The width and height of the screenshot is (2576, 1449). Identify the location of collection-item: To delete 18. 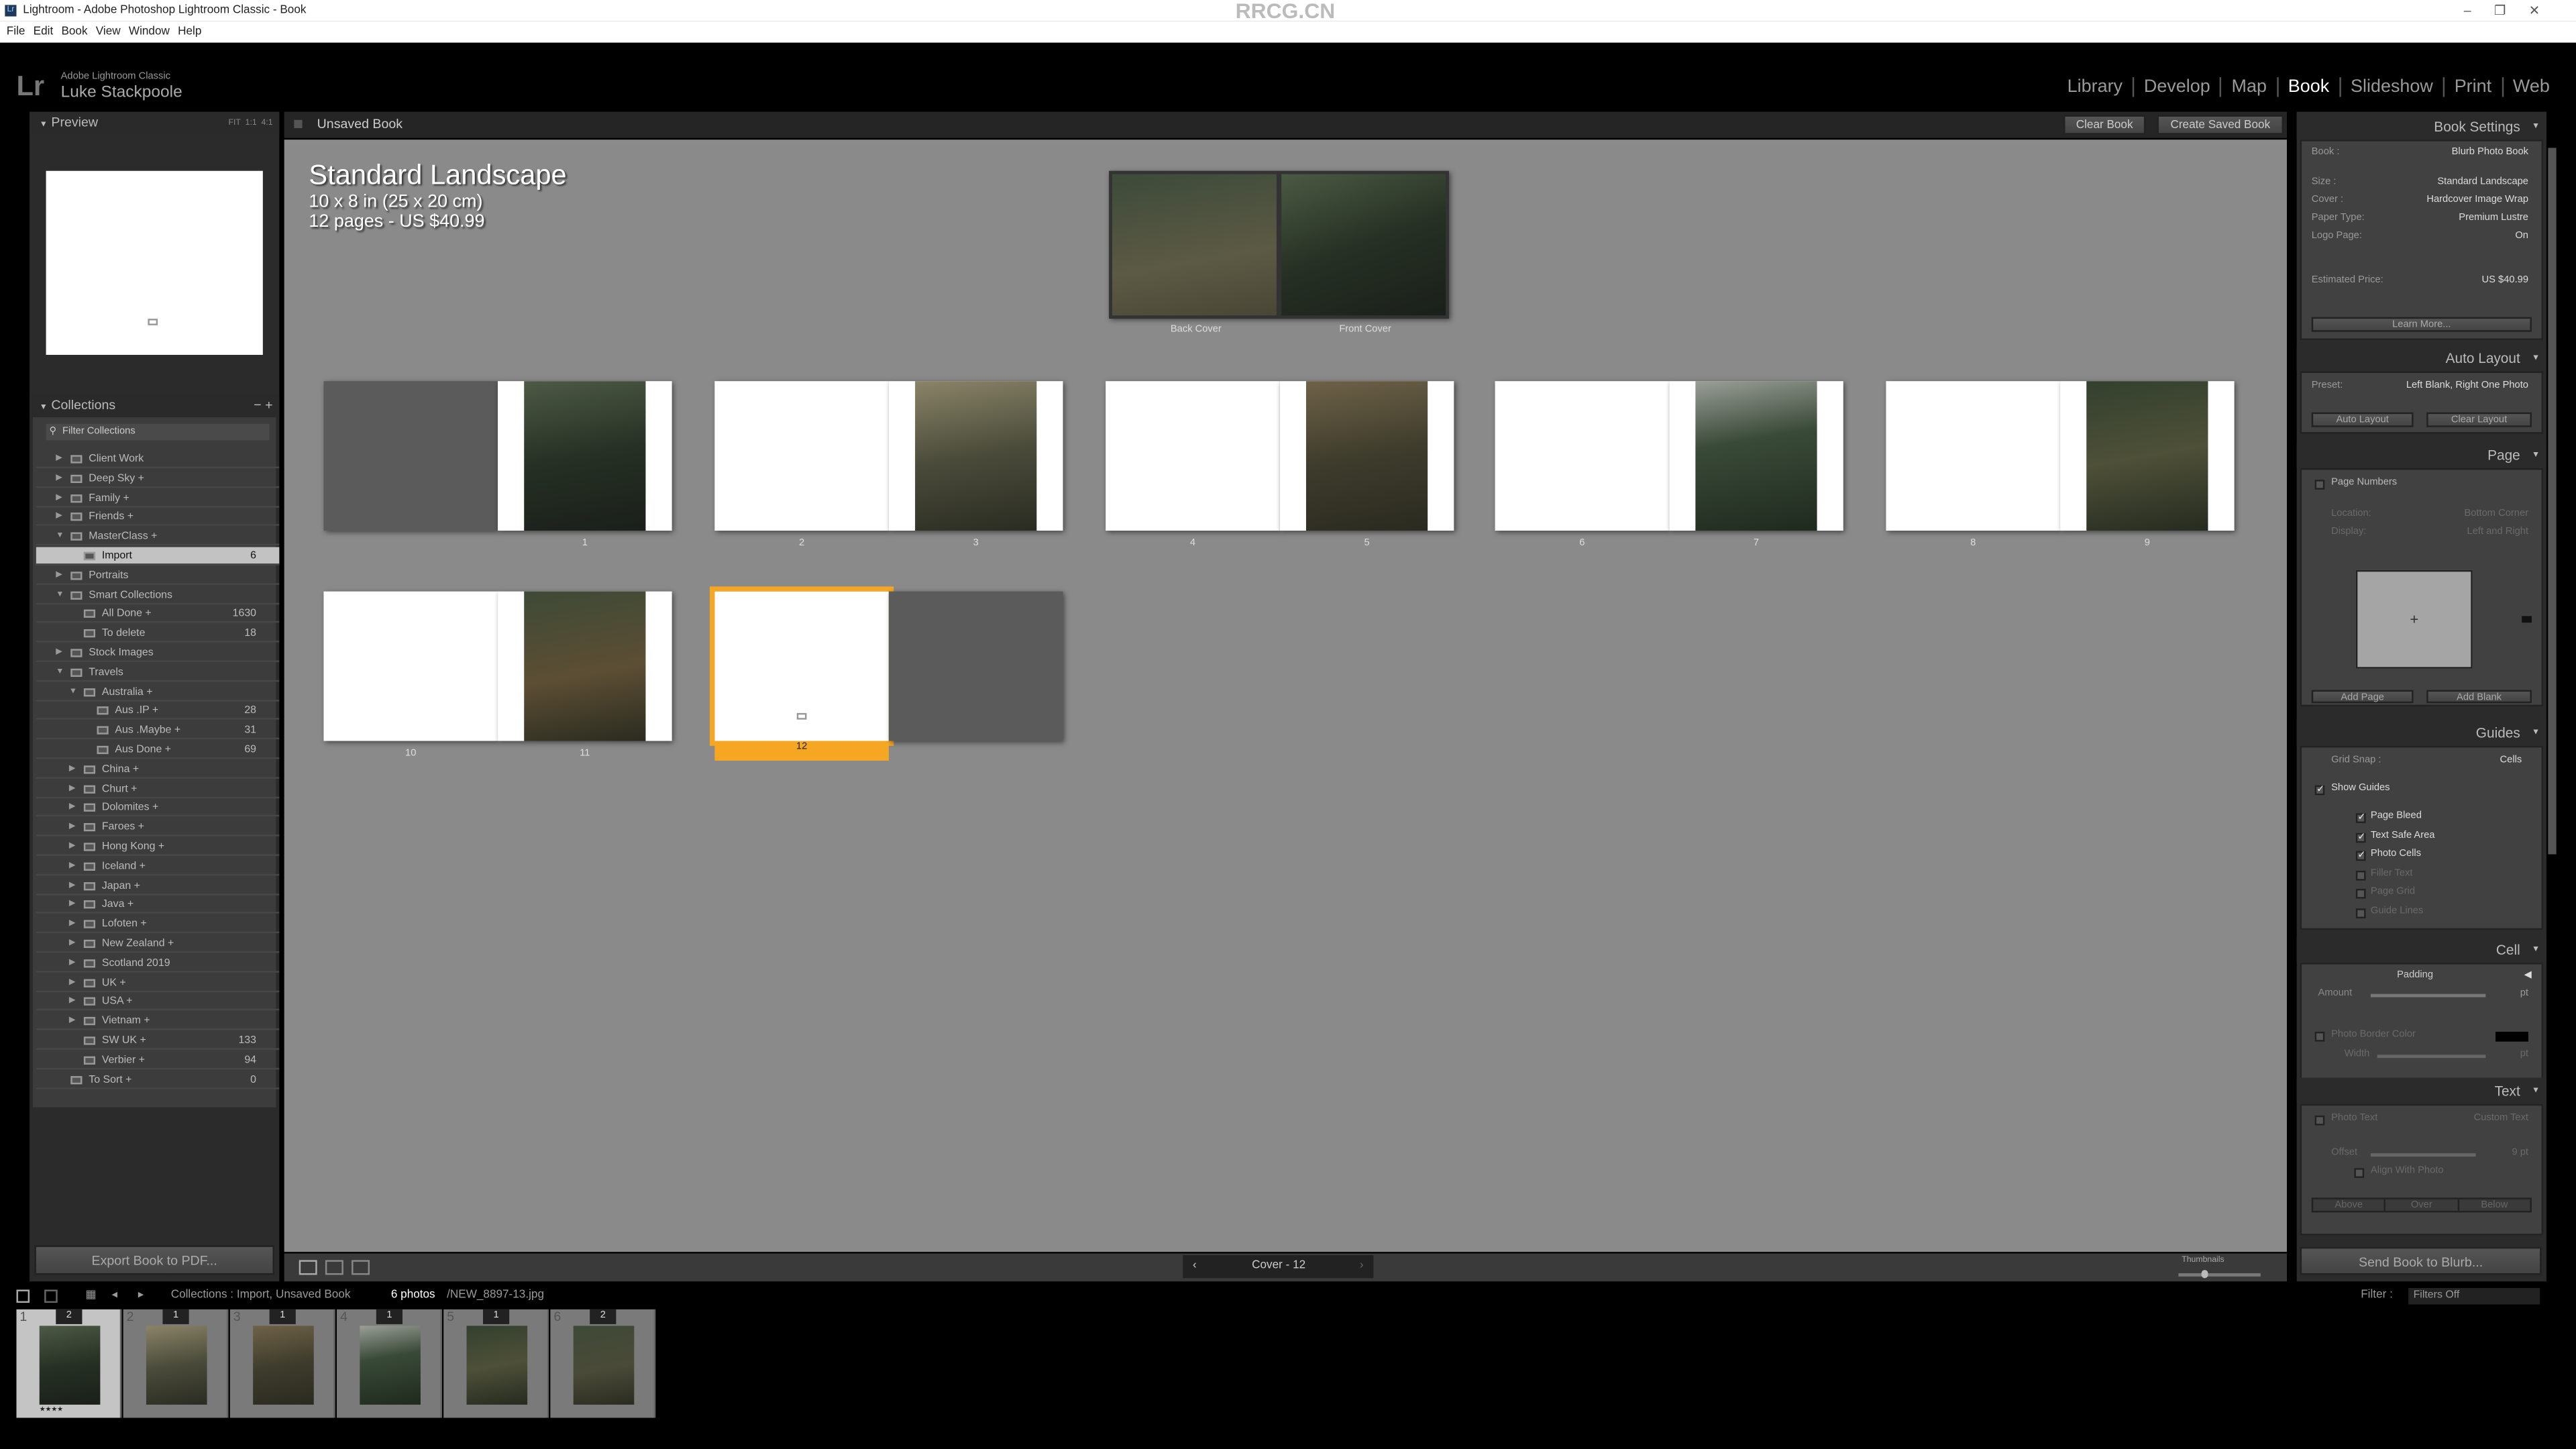
(158, 634).